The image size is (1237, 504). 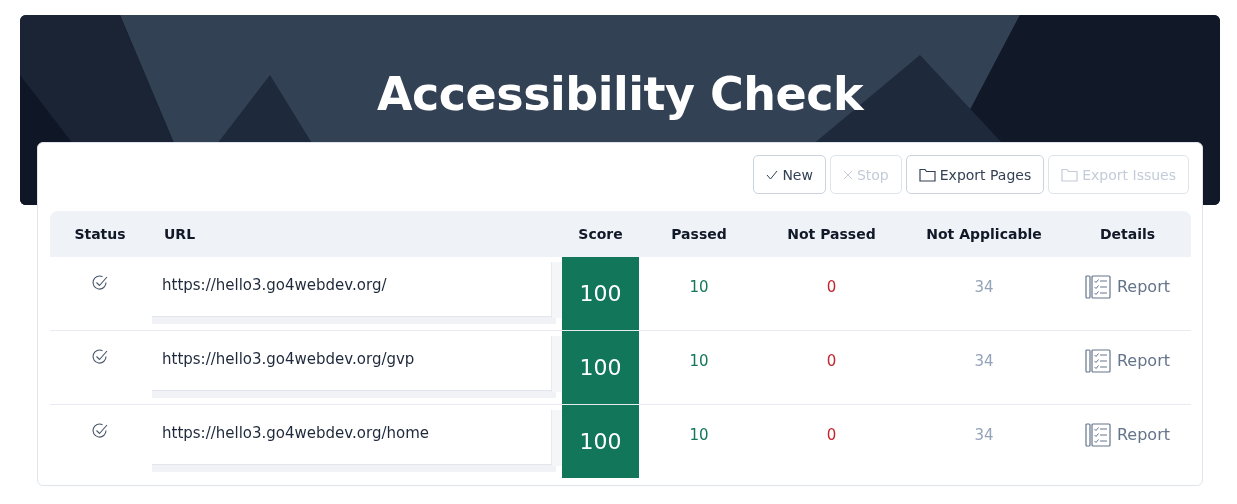 What do you see at coordinates (975, 174) in the screenshot?
I see `export-button: Export Pages` at bounding box center [975, 174].